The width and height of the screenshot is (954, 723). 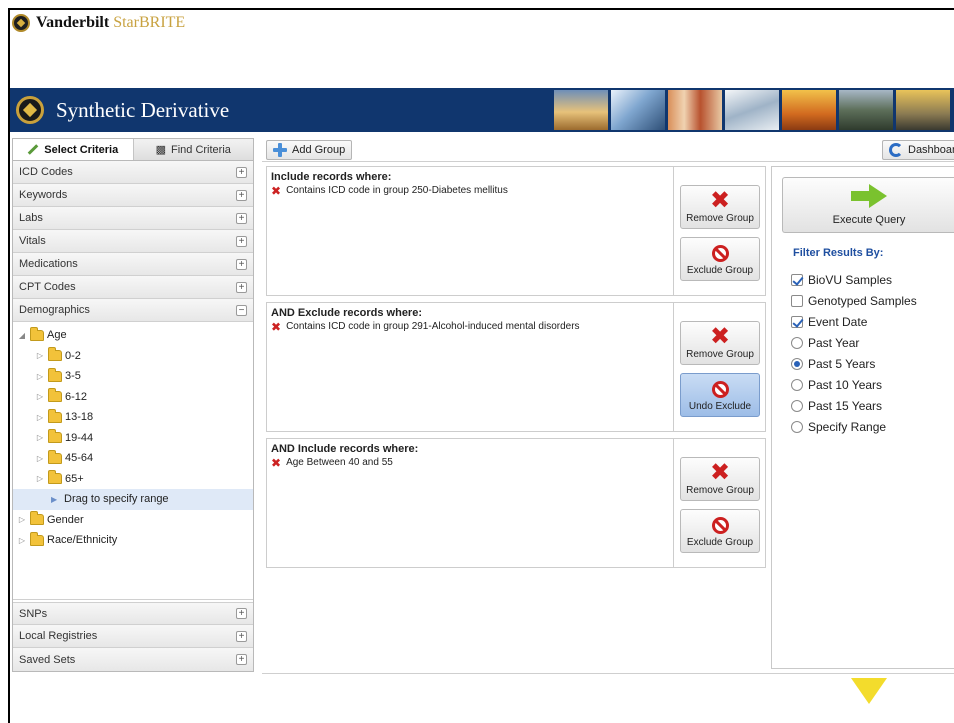 I want to click on remove-icon: ✖, so click(x=720, y=336).